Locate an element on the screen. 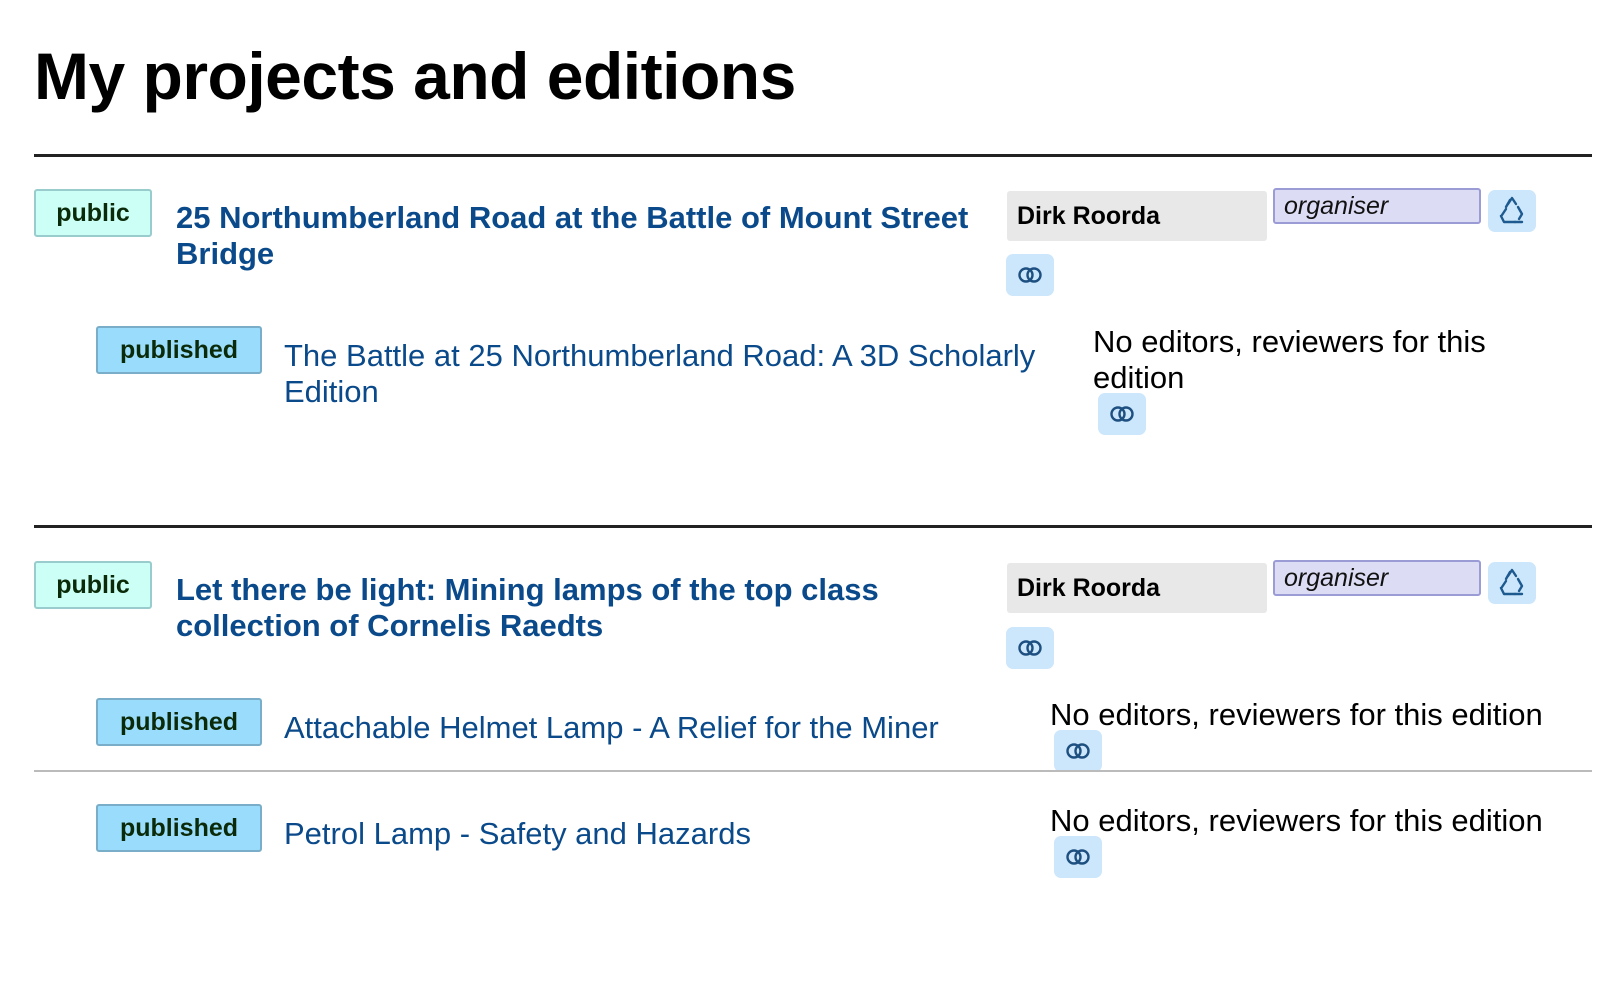 The height and width of the screenshot is (990, 1610). page-title: My projects and editions is located at coordinates (415, 76).